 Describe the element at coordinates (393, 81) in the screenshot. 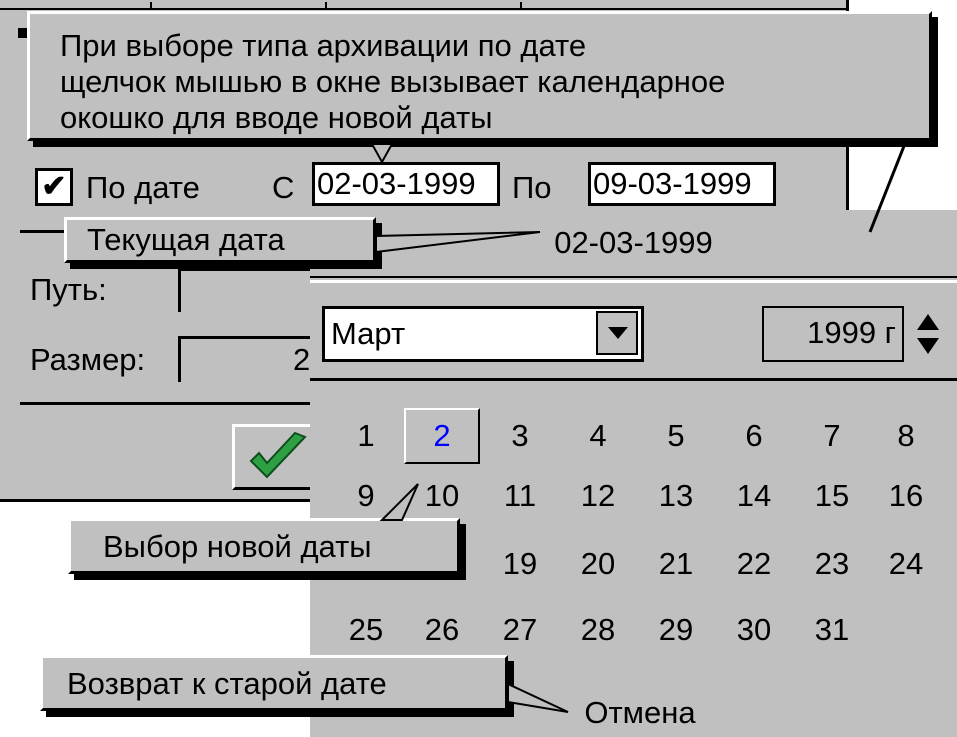

I see `archive-hint-line: щелчок мышью в окне вызывает календарное` at that location.